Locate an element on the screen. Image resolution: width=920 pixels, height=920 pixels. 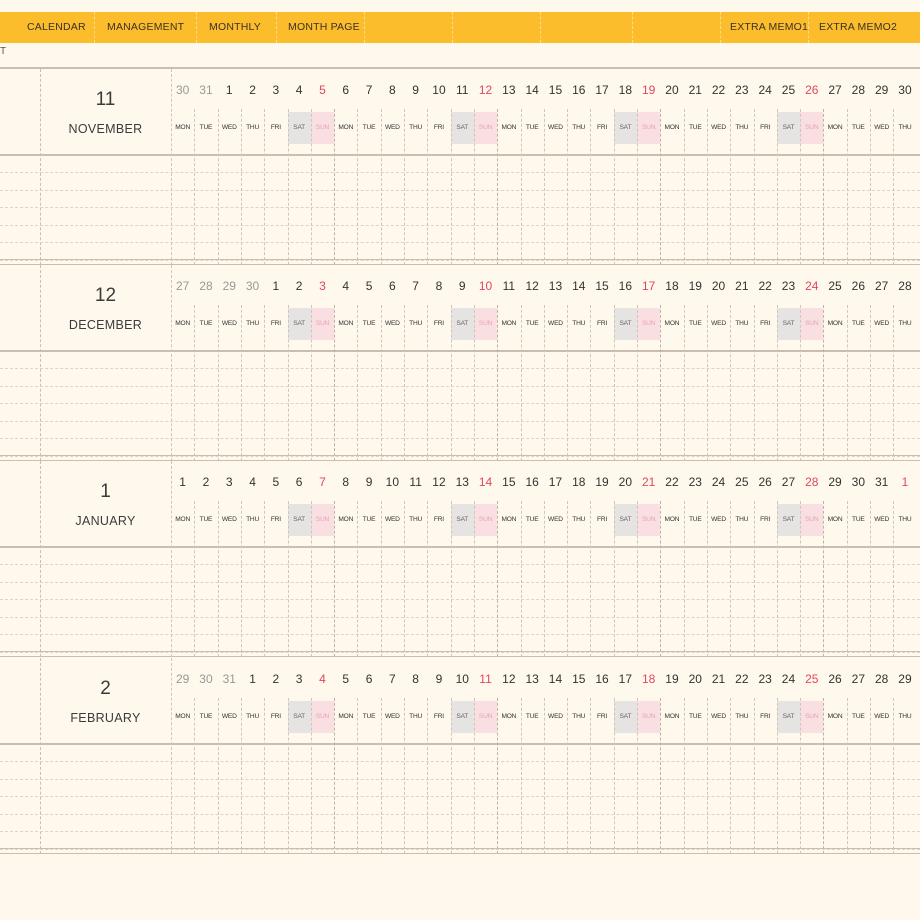
day-column: 2 THU is located at coordinates (252, 111).